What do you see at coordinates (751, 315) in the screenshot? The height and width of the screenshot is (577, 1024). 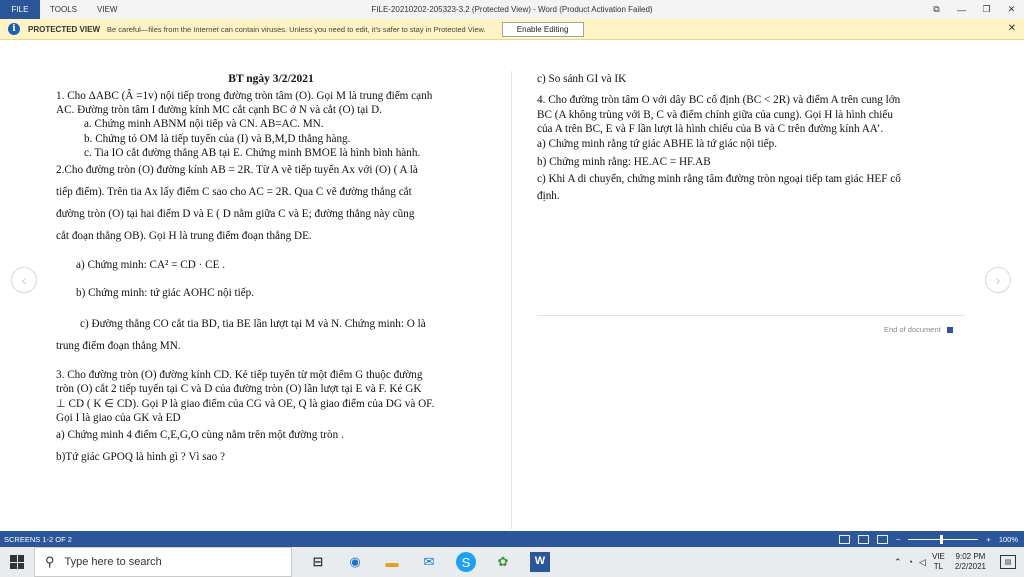 I see `end-of-document-rule` at bounding box center [751, 315].